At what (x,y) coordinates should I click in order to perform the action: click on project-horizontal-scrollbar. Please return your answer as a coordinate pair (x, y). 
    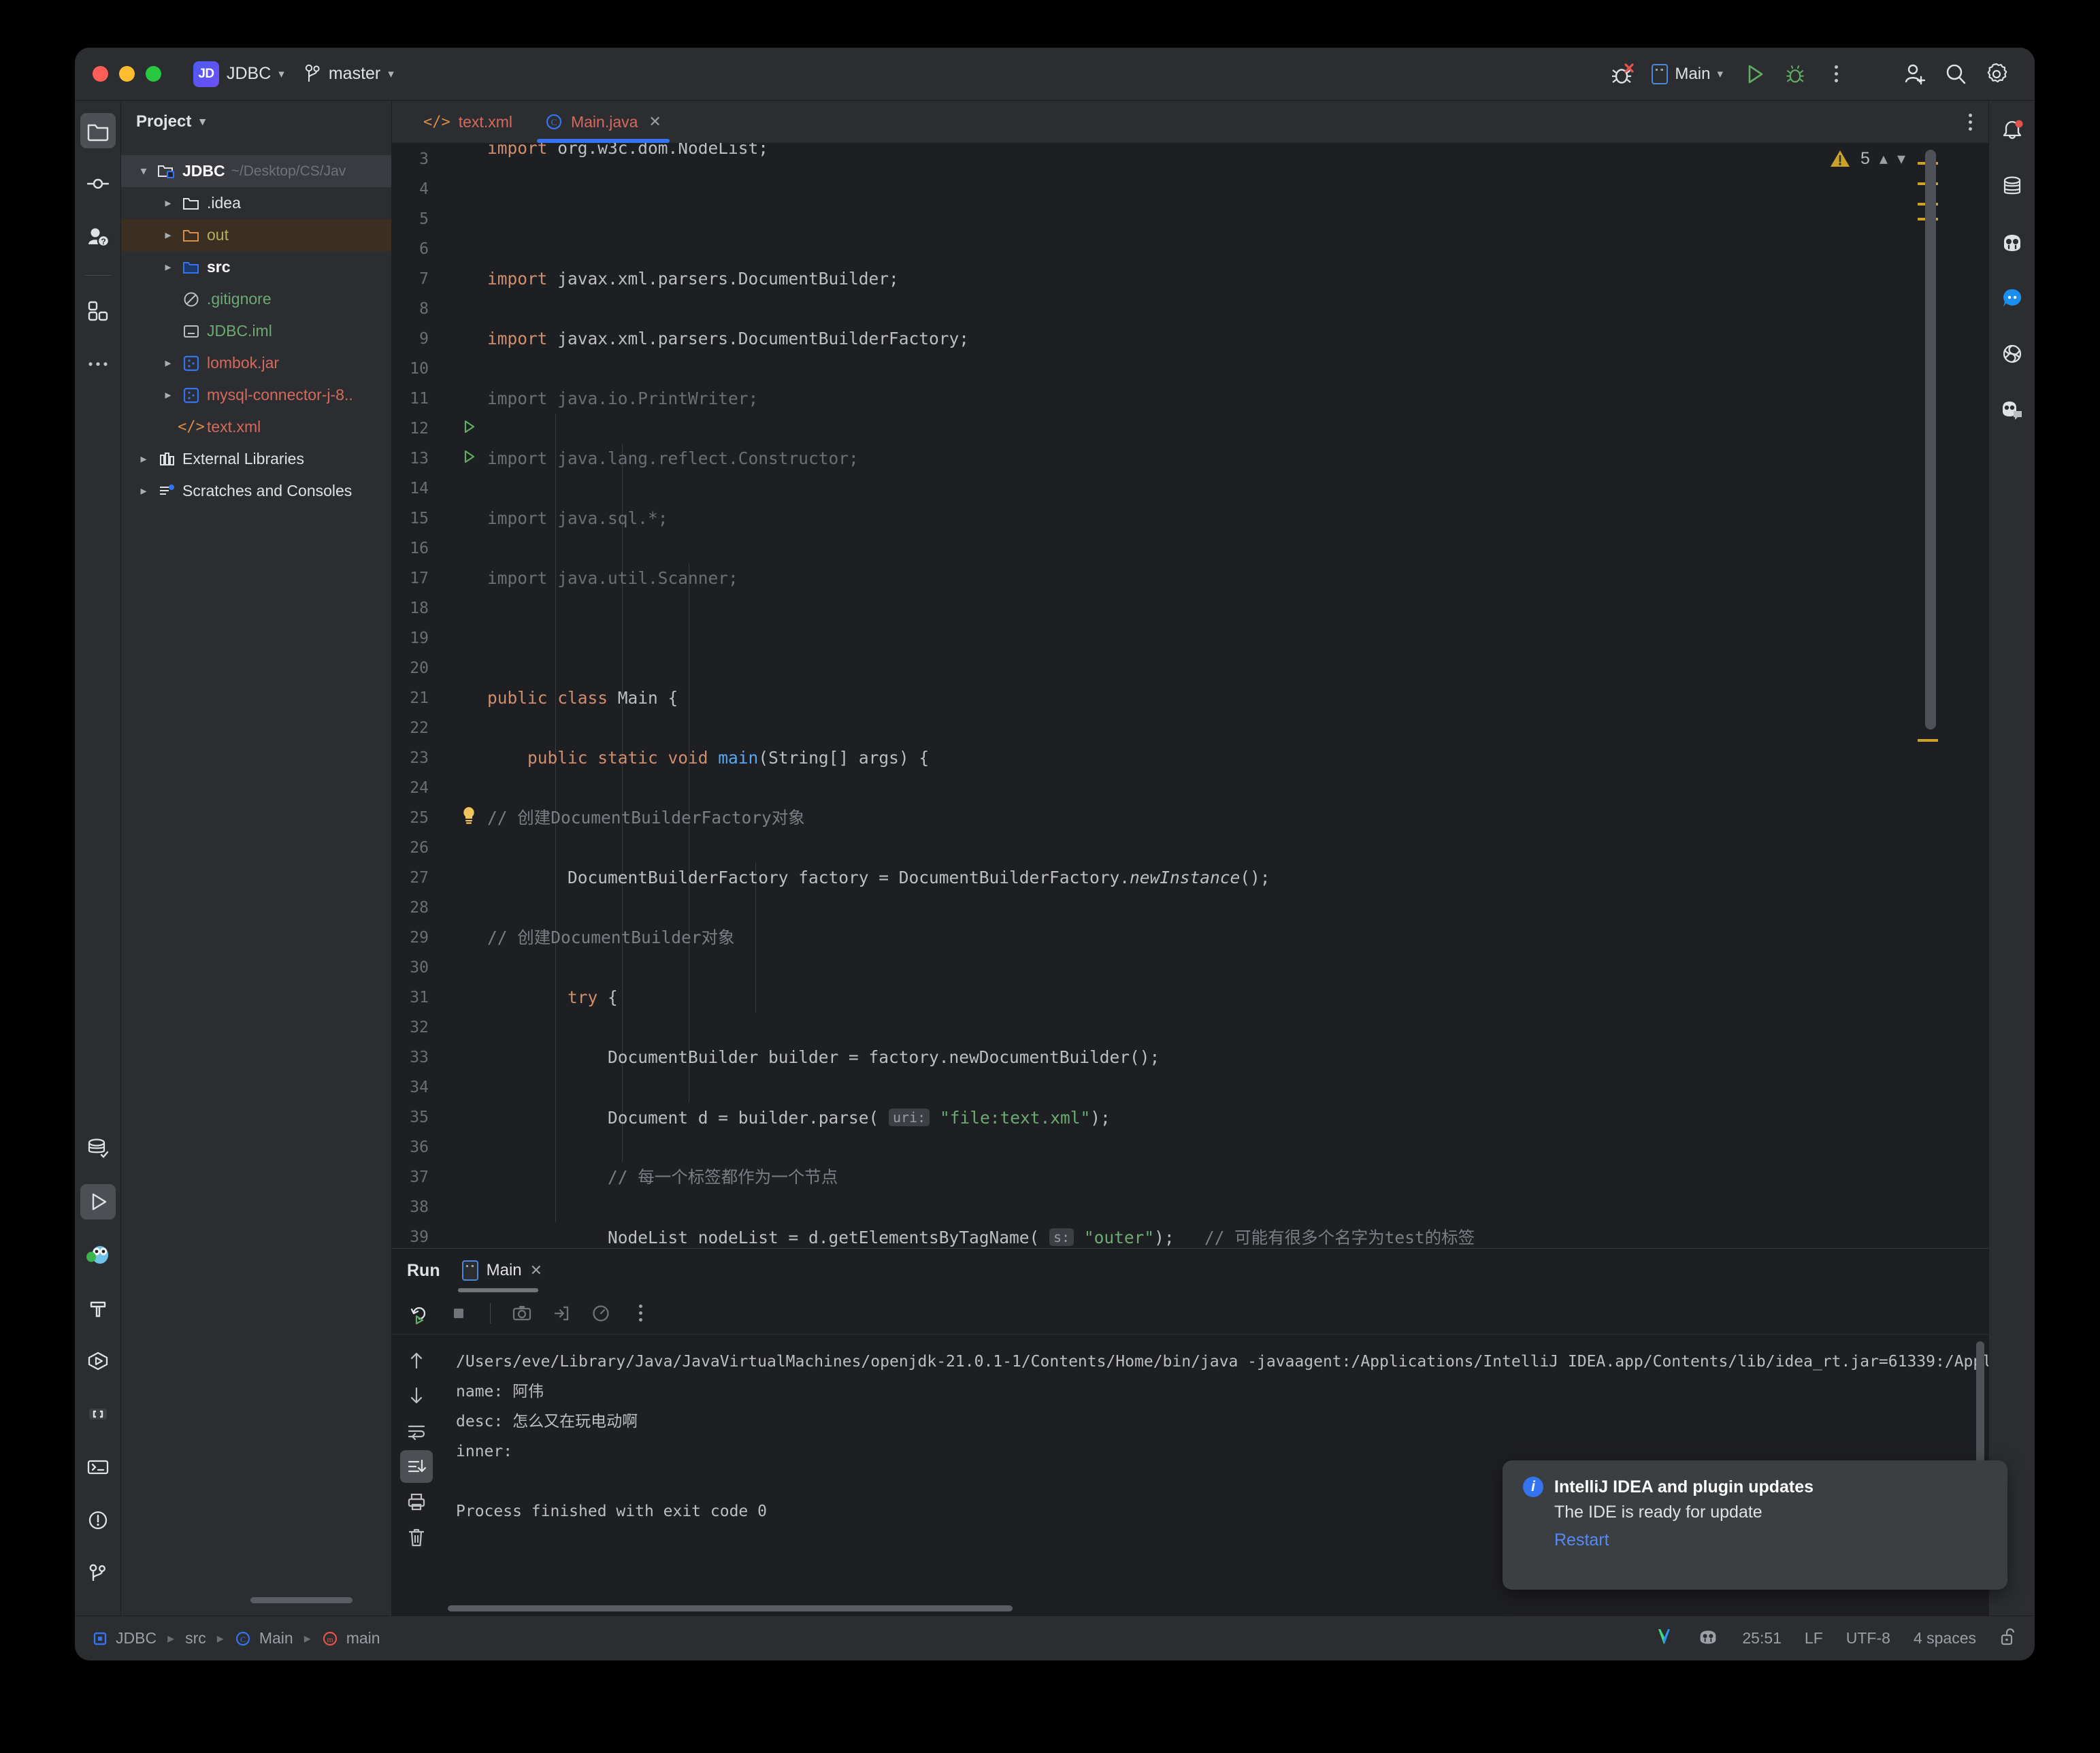
    Looking at the image, I should click on (301, 1600).